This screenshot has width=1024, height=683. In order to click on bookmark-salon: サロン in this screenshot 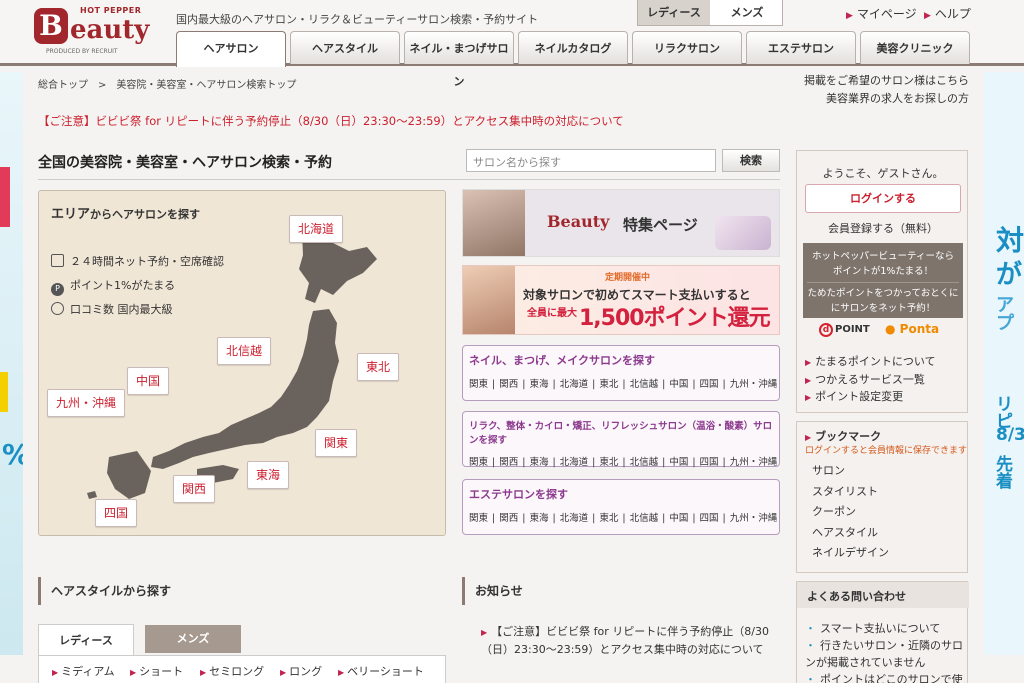, I will do `click(828, 470)`.